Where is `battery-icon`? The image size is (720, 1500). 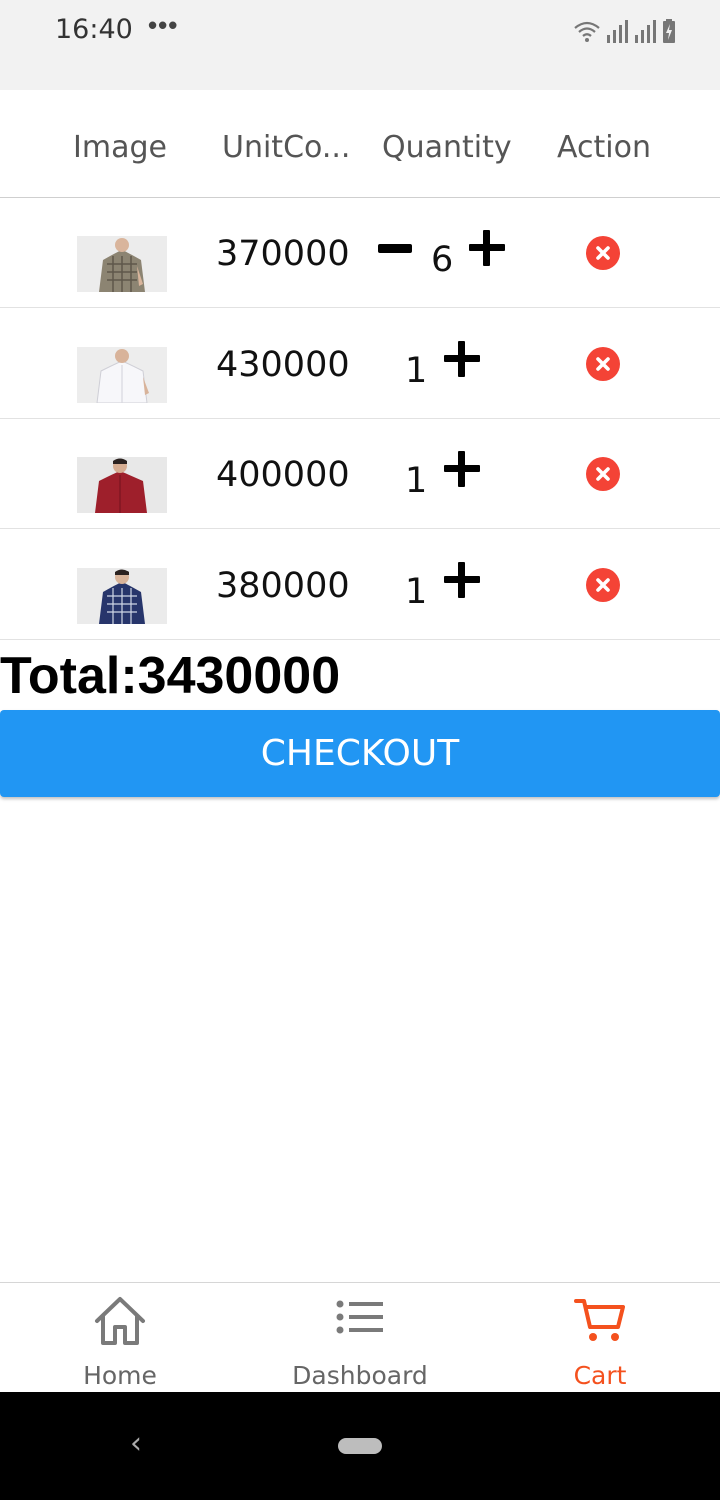 battery-icon is located at coordinates (669, 31).